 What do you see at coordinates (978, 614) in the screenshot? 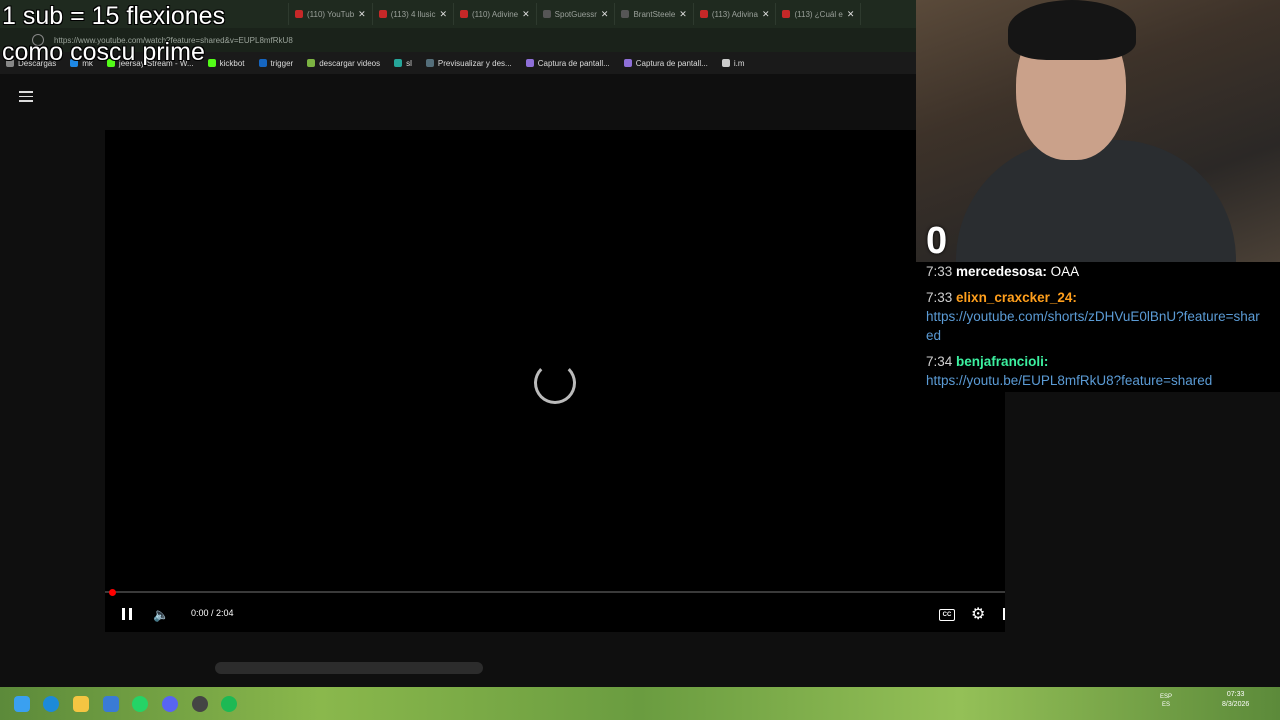
I see `settings-gear-icon: ⚙` at bounding box center [978, 614].